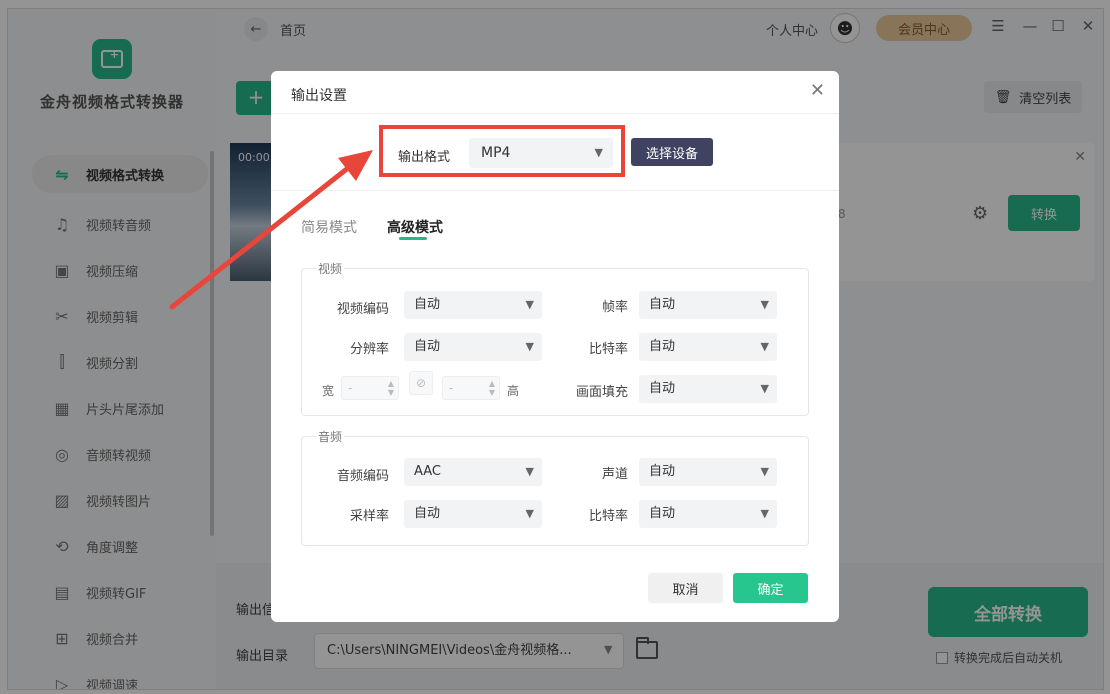 The width and height of the screenshot is (1110, 694). What do you see at coordinates (362, 309) in the screenshot?
I see `video-encoder-label: 视频编码` at bounding box center [362, 309].